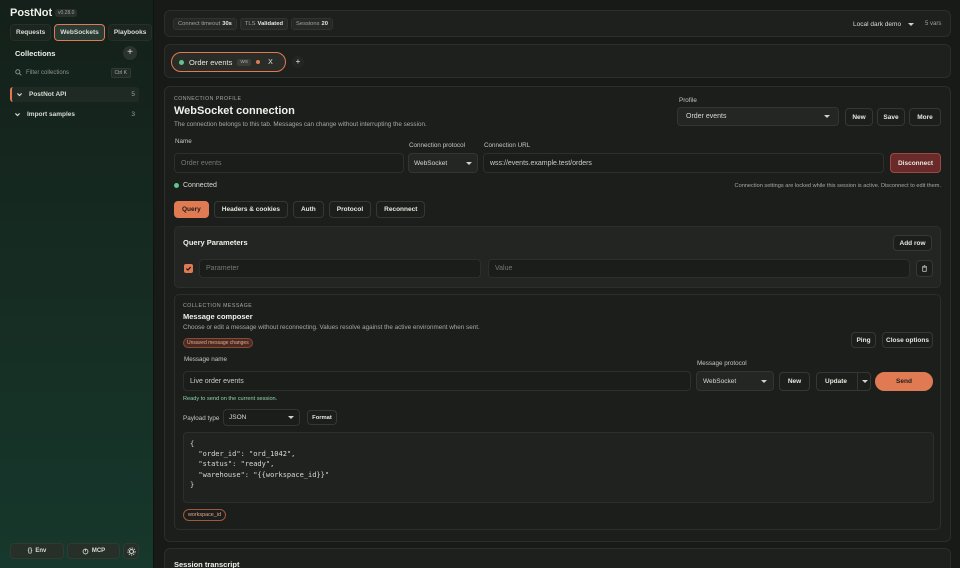  What do you see at coordinates (350, 209) in the screenshot?
I see `subtab-protocol: Protocol` at bounding box center [350, 209].